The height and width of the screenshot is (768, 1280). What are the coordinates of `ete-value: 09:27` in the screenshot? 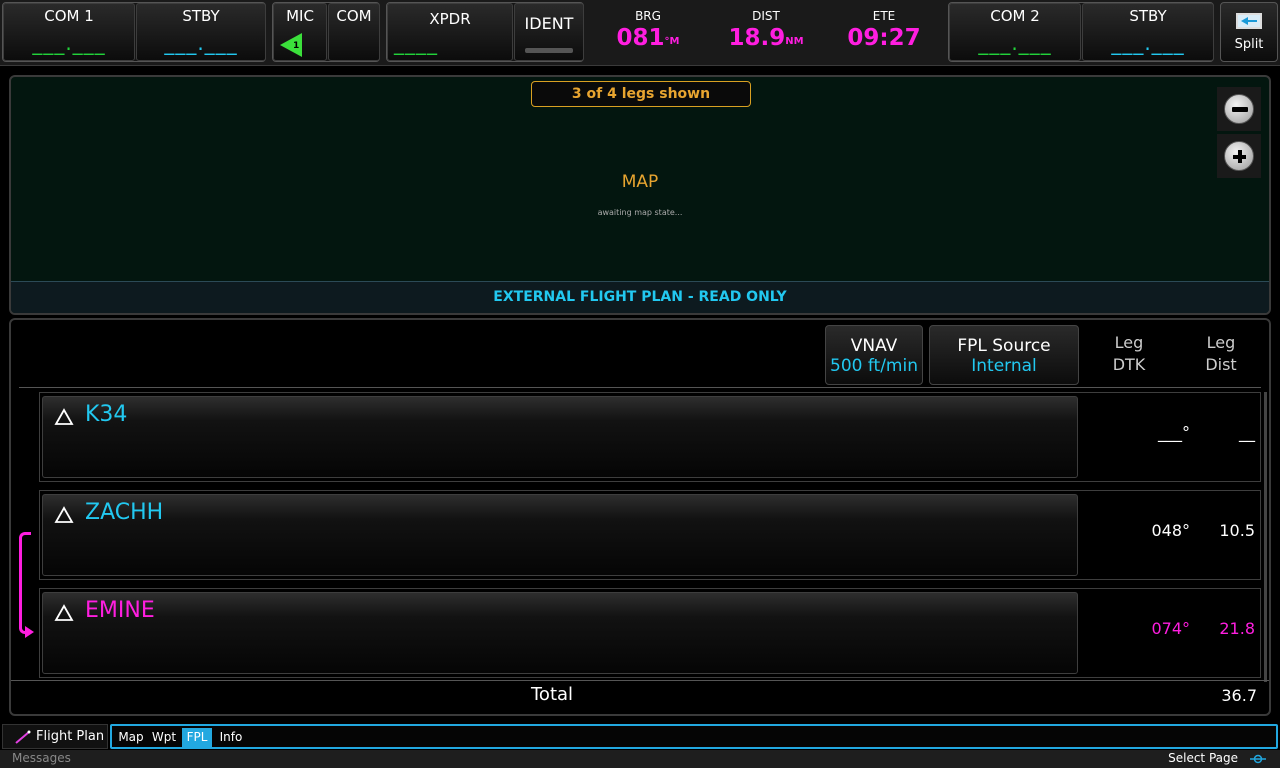 It's located at (884, 38).